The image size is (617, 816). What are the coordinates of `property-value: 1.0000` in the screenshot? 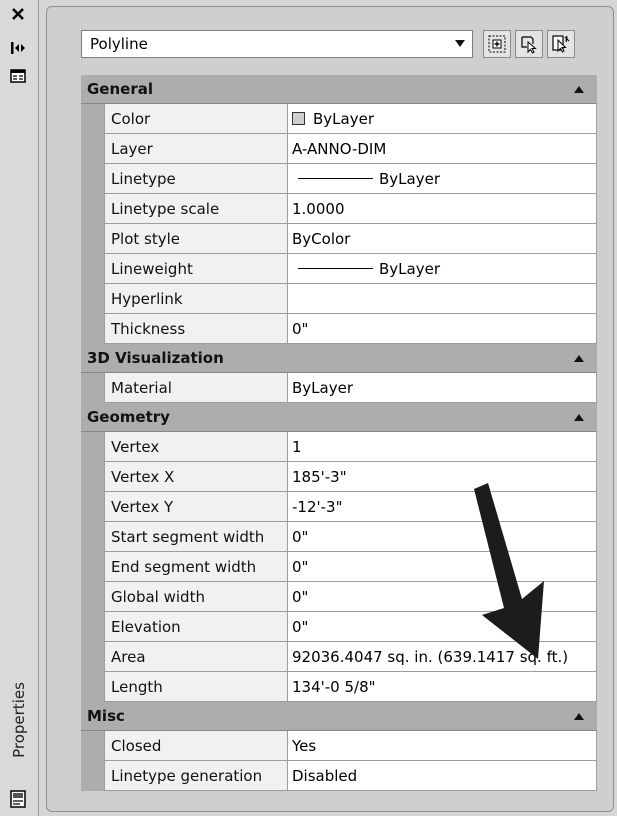 It's located at (442, 209).